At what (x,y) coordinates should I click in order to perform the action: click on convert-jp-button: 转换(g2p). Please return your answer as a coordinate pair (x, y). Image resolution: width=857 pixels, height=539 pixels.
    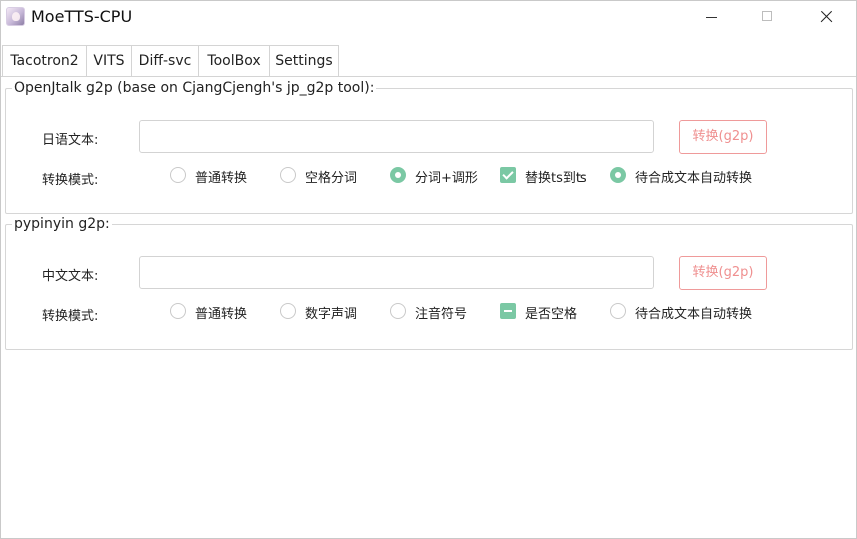
    Looking at the image, I should click on (723, 137).